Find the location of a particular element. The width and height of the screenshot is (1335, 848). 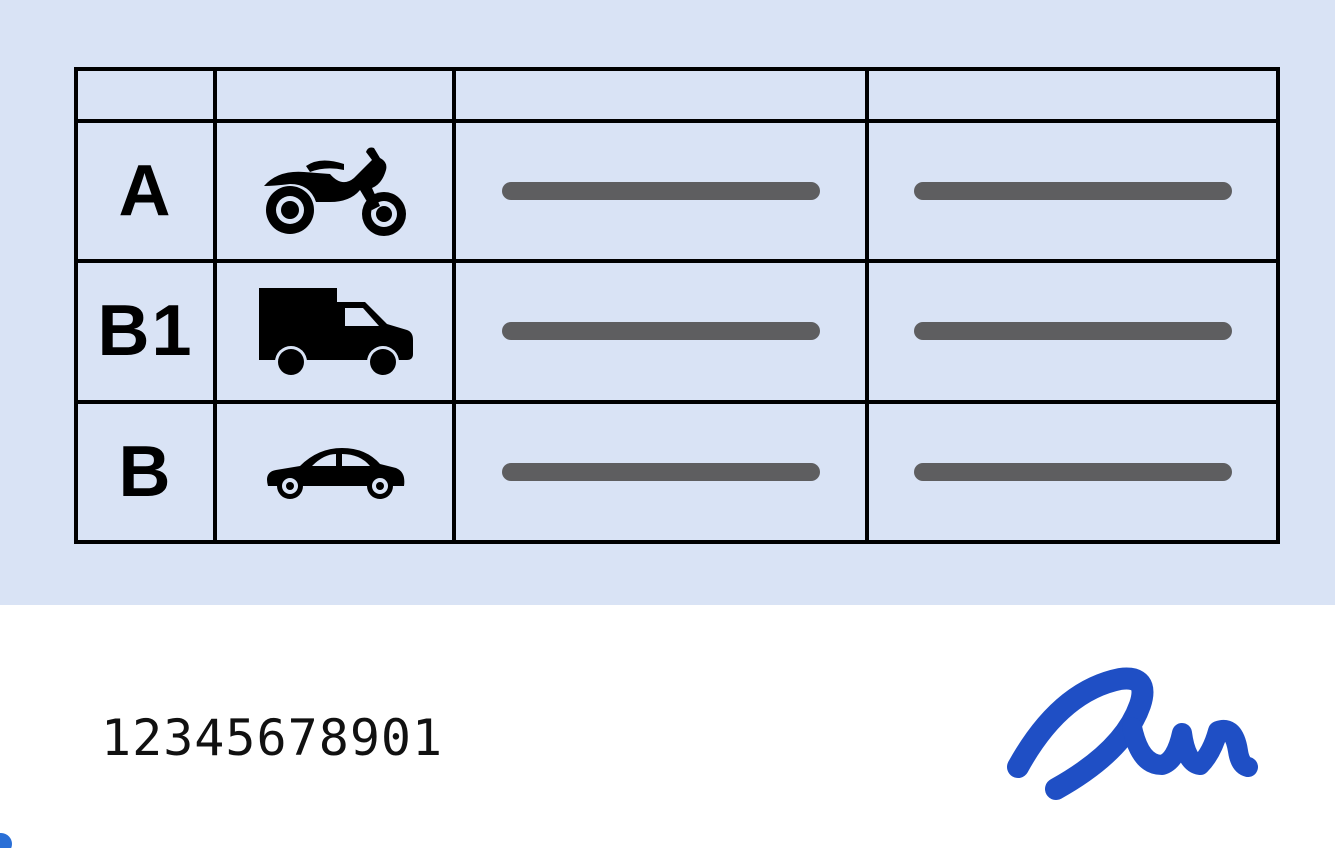

category-code-cell: B1 is located at coordinates (145, 331).